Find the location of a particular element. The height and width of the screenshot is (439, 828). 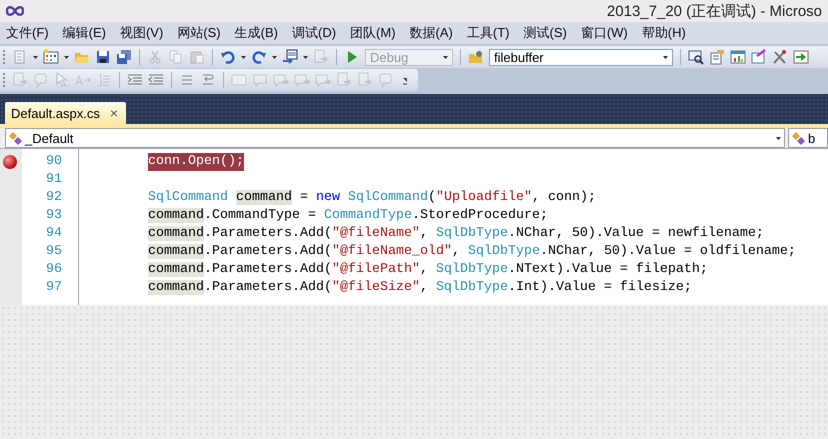

redo-icon is located at coordinates (259, 57).